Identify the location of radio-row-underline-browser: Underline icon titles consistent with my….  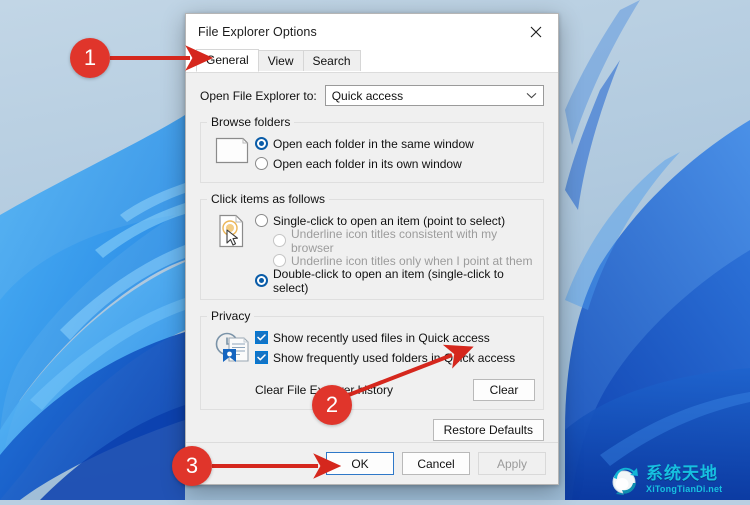
(395, 241).